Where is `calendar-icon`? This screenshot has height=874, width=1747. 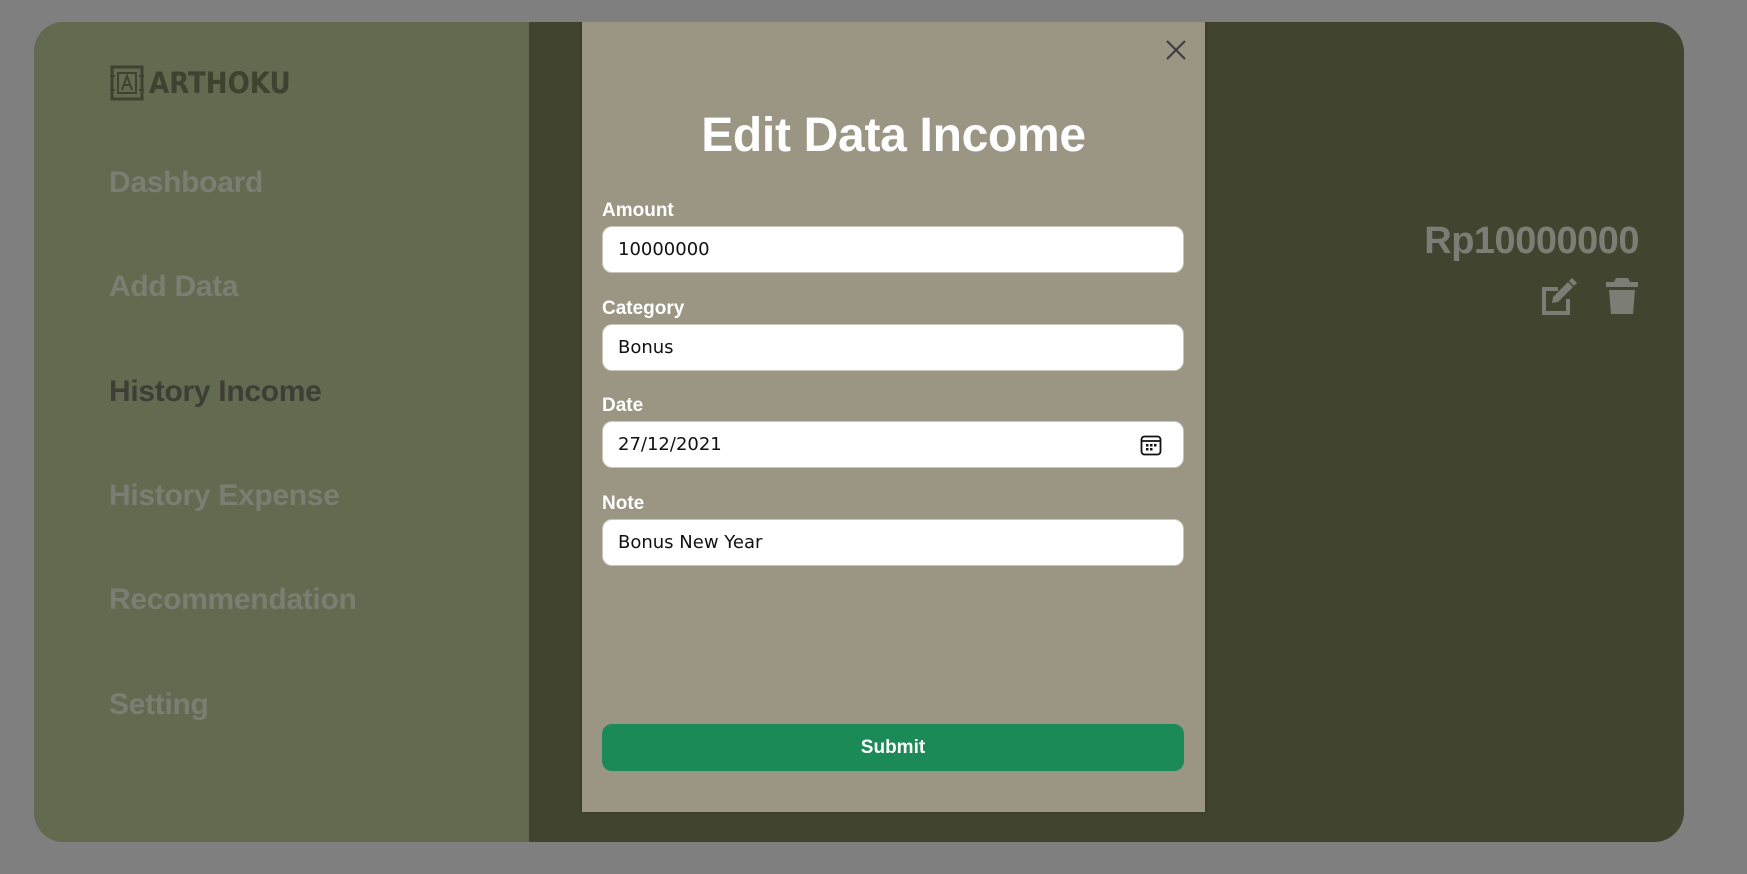
calendar-icon is located at coordinates (1151, 445).